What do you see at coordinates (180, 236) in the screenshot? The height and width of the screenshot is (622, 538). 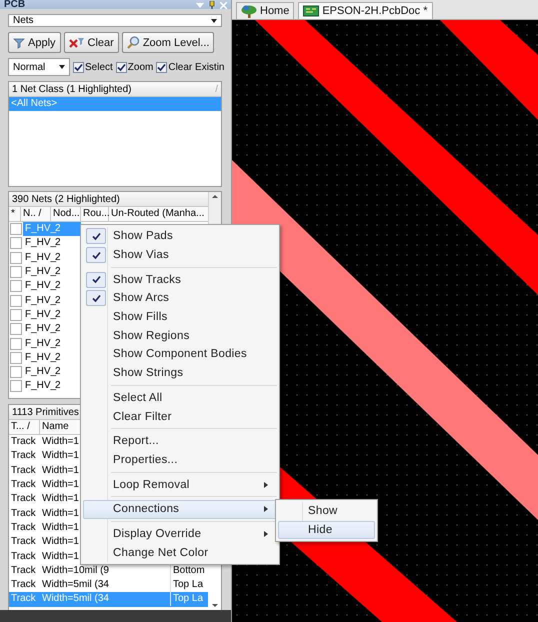 I see `menu-item: Show Pads` at bounding box center [180, 236].